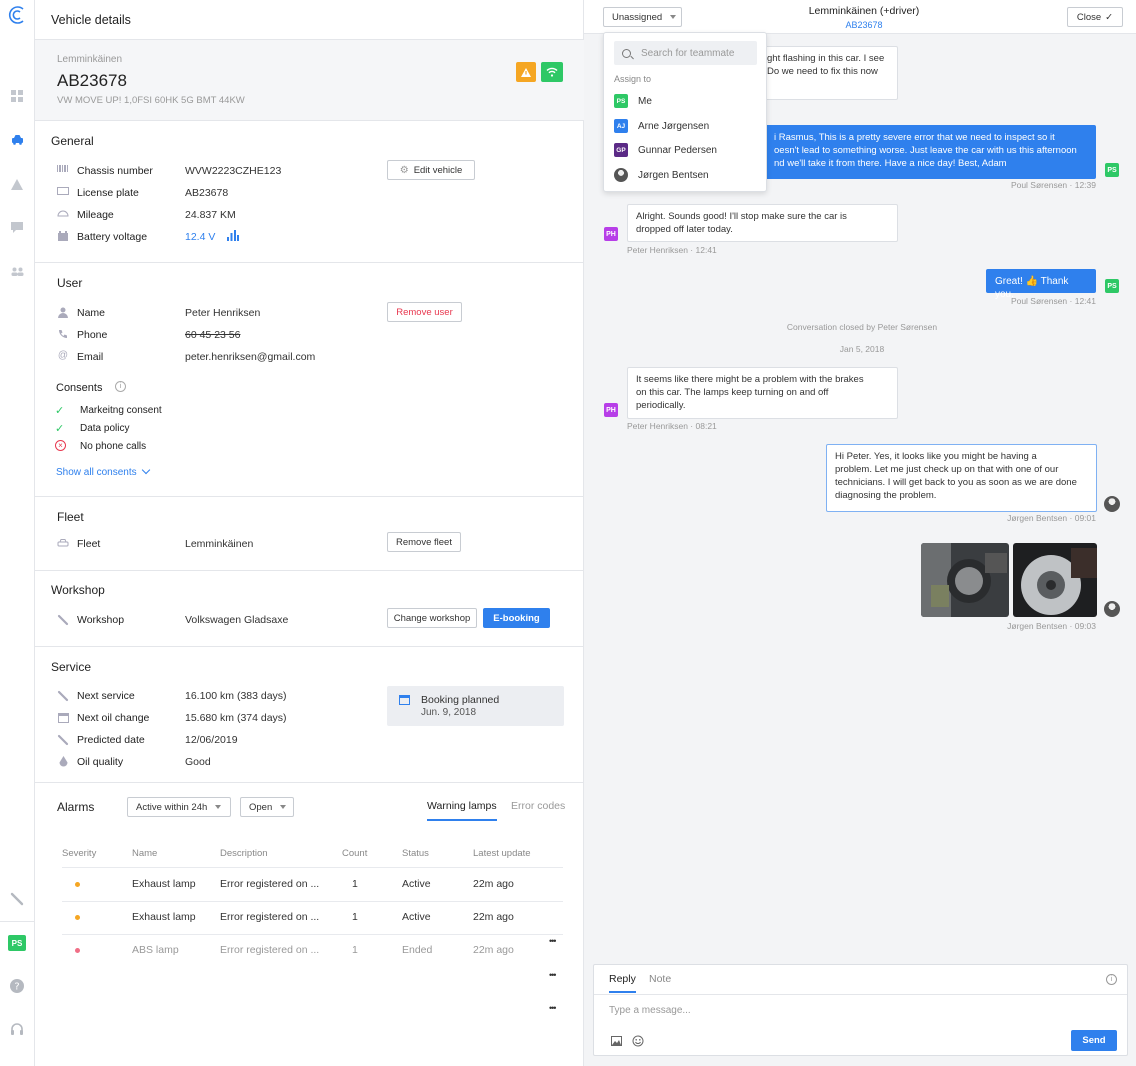 This screenshot has width=1136, height=1066. I want to click on user-initials: PS, so click(17, 943).